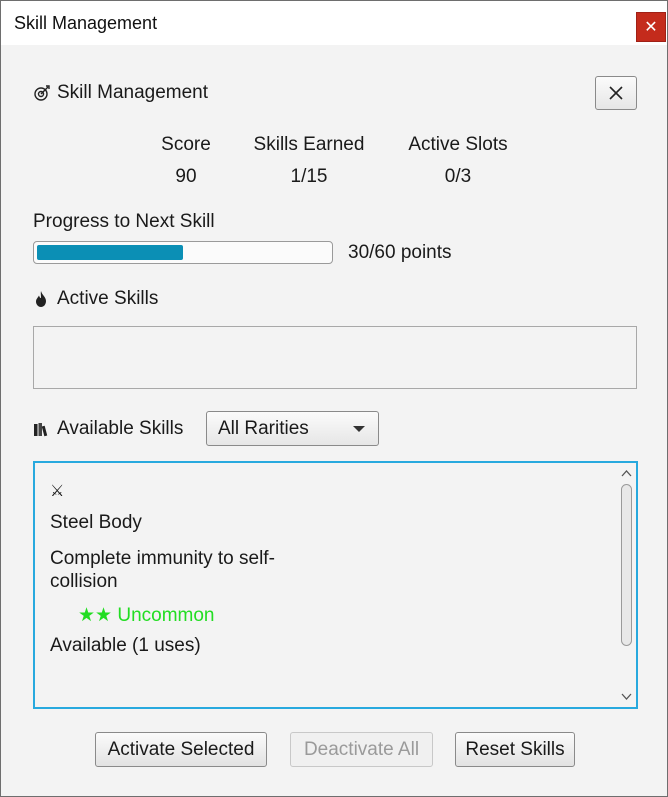  I want to click on target-icon, so click(42, 93).